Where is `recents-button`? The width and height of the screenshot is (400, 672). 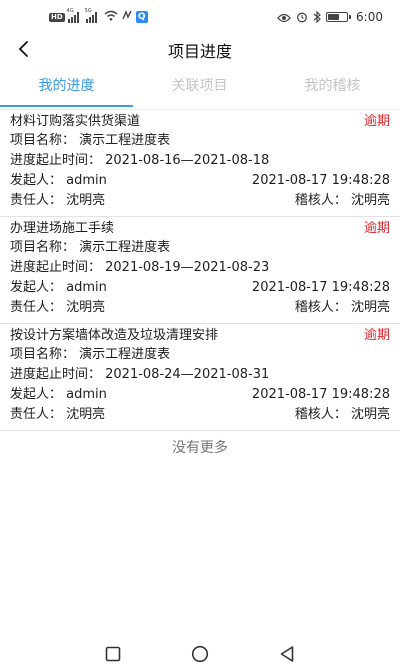 recents-button is located at coordinates (113, 654).